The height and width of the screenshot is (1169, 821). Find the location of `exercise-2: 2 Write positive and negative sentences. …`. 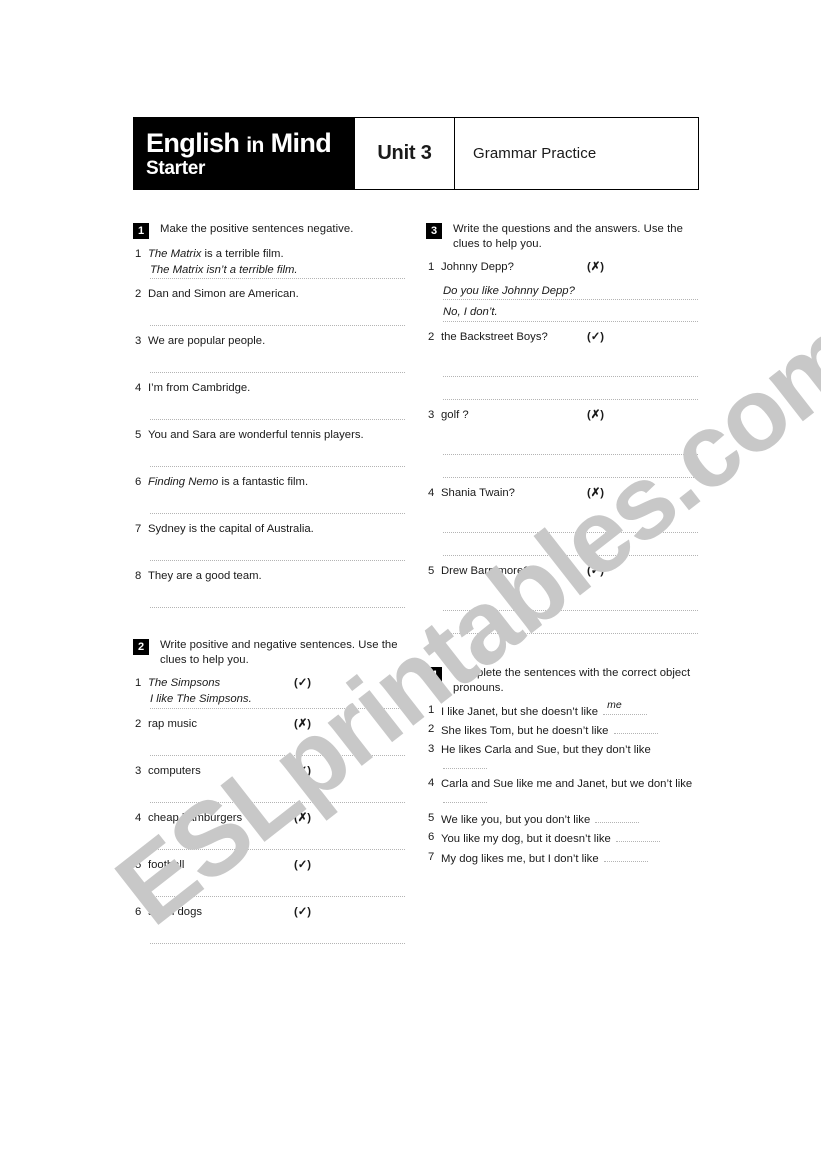

exercise-2: 2 Write positive and negative sentences. … is located at coordinates (269, 794).